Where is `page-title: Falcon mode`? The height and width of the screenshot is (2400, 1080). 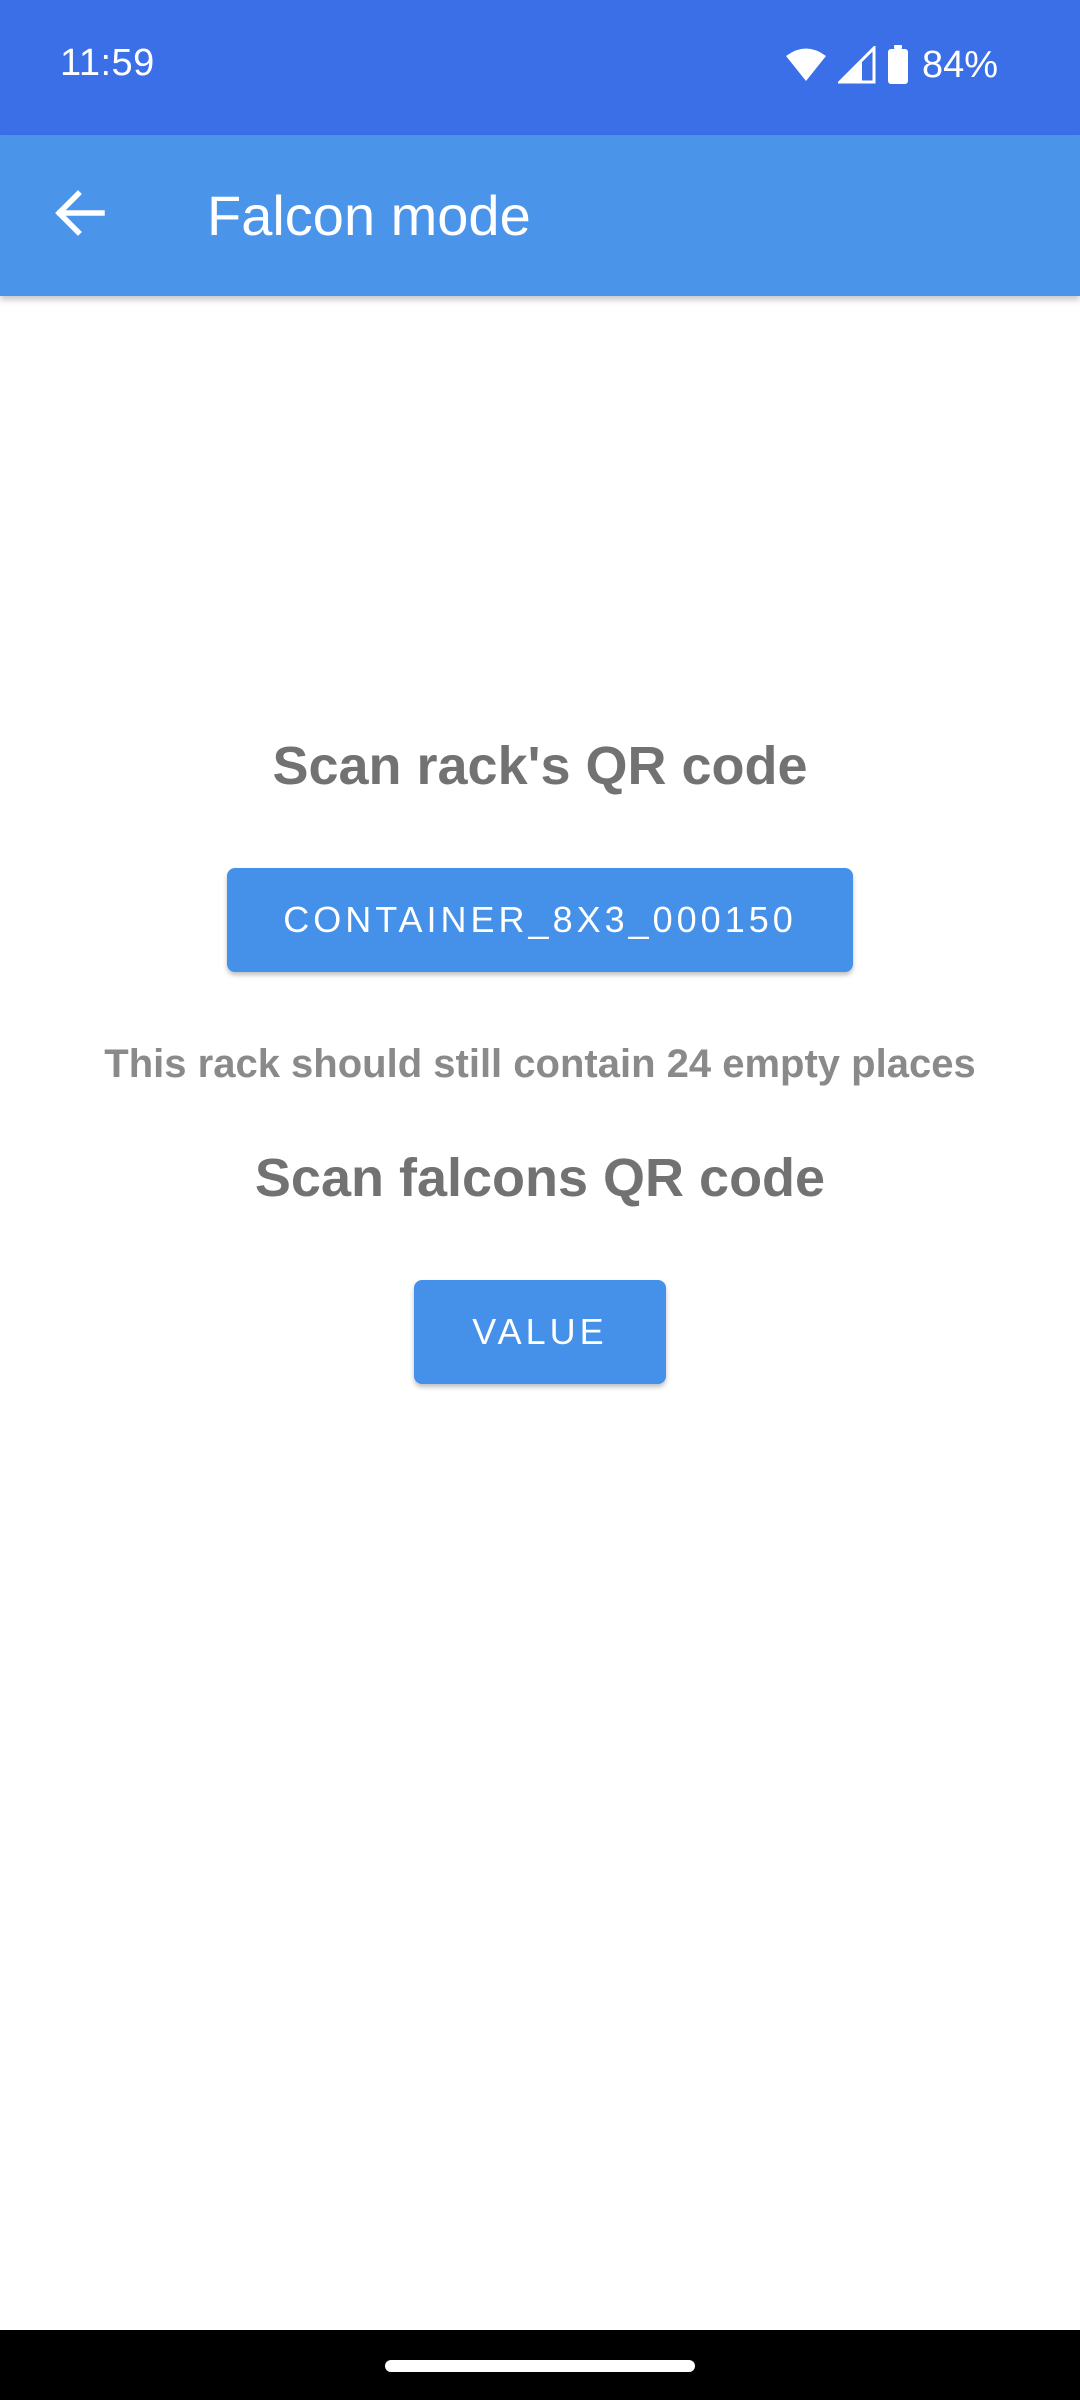
page-title: Falcon mode is located at coordinates (369, 215).